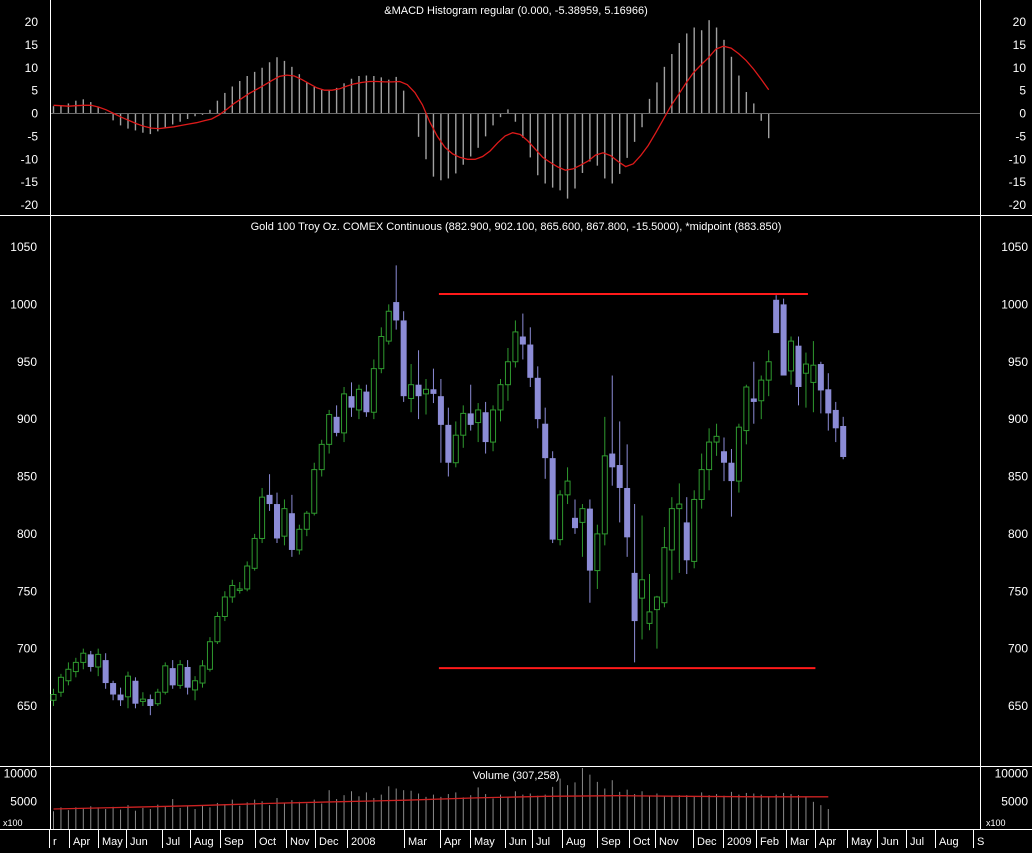 The width and height of the screenshot is (1032, 853). What do you see at coordinates (1018, 534) in the screenshot?
I see `price-ytick-right: 800` at bounding box center [1018, 534].